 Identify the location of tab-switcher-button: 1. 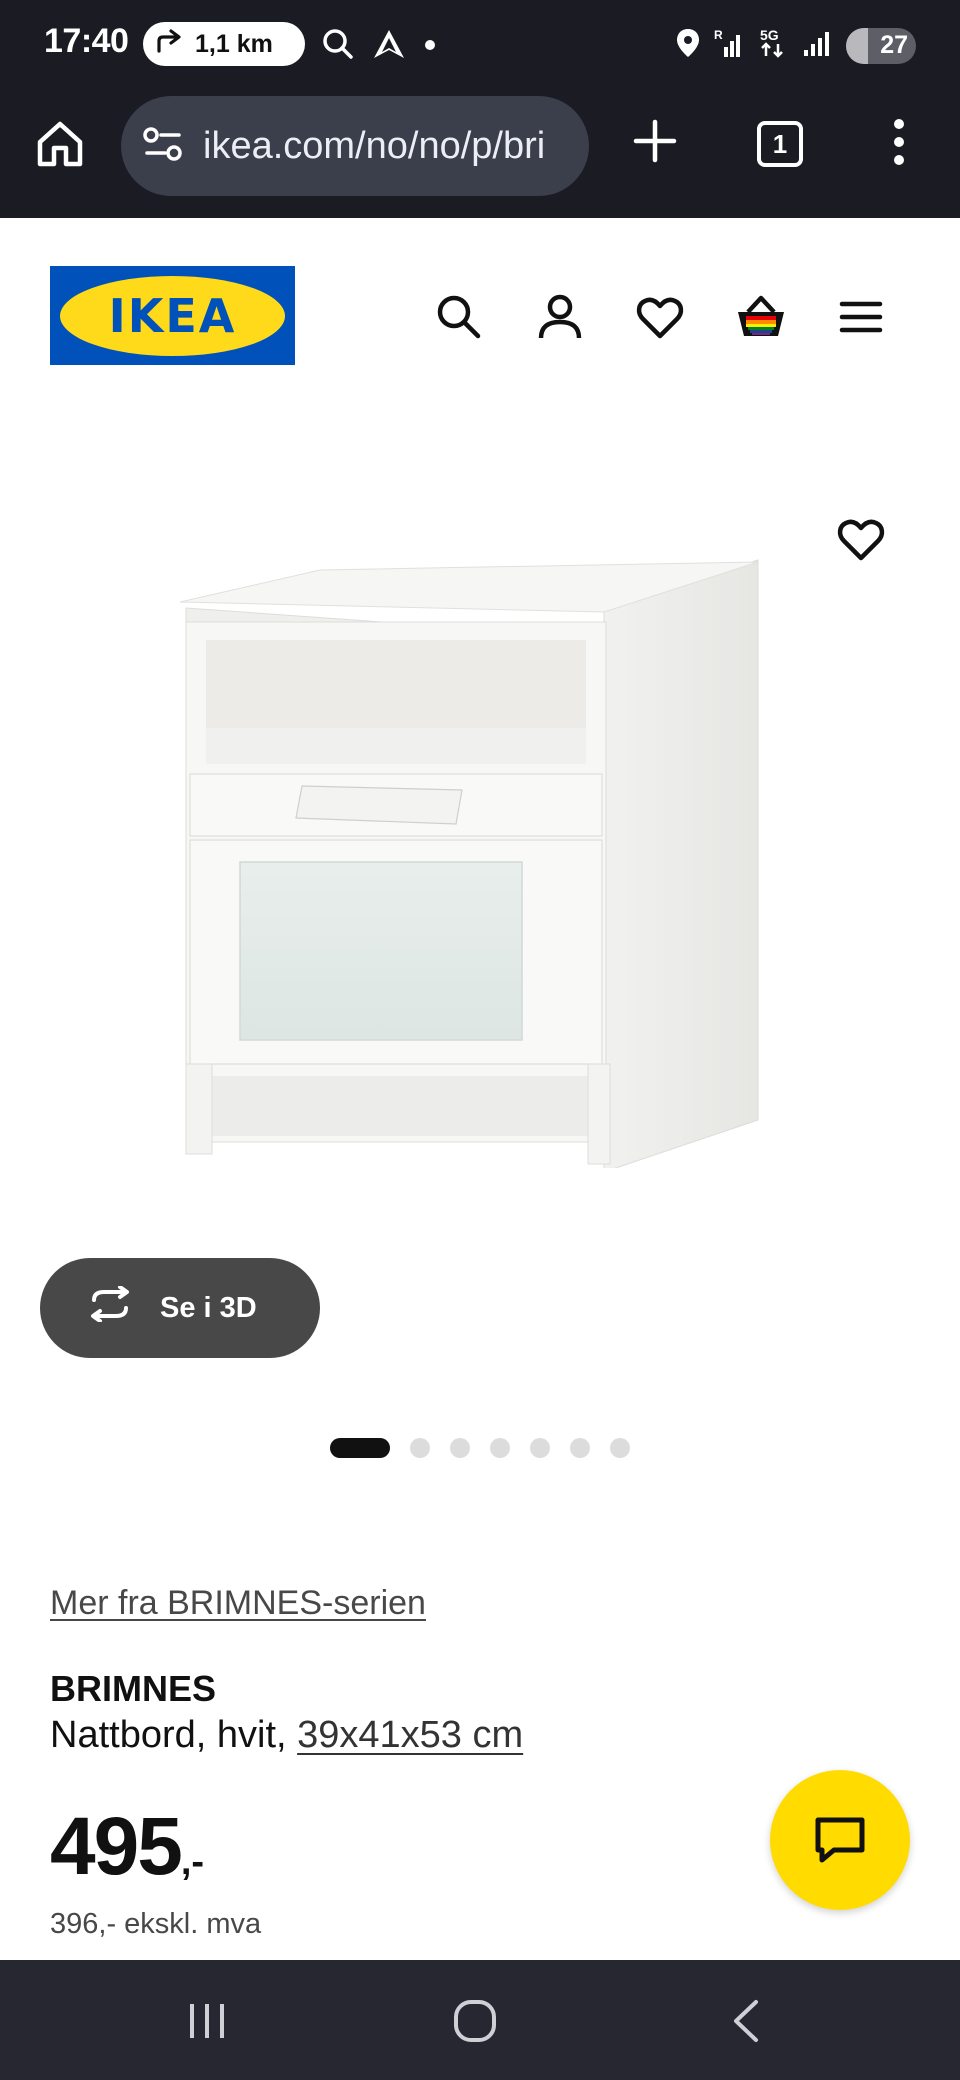
(780, 144).